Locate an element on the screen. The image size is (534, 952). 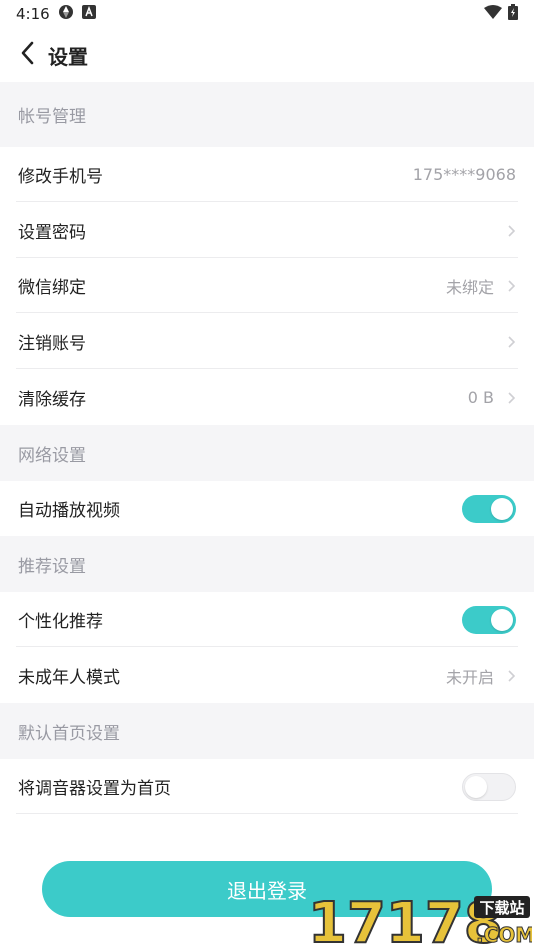
row-label: 个性化推荐 is located at coordinates (60, 622).